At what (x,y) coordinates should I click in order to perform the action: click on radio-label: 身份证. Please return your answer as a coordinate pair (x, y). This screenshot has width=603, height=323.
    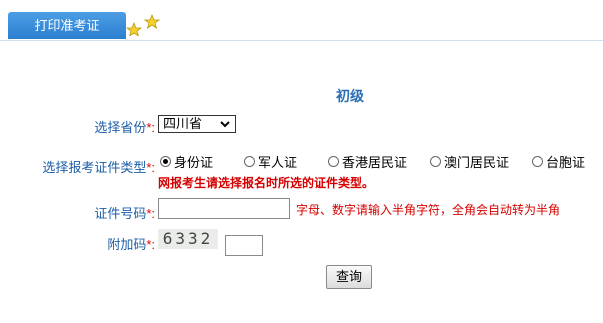
    Looking at the image, I should click on (194, 162).